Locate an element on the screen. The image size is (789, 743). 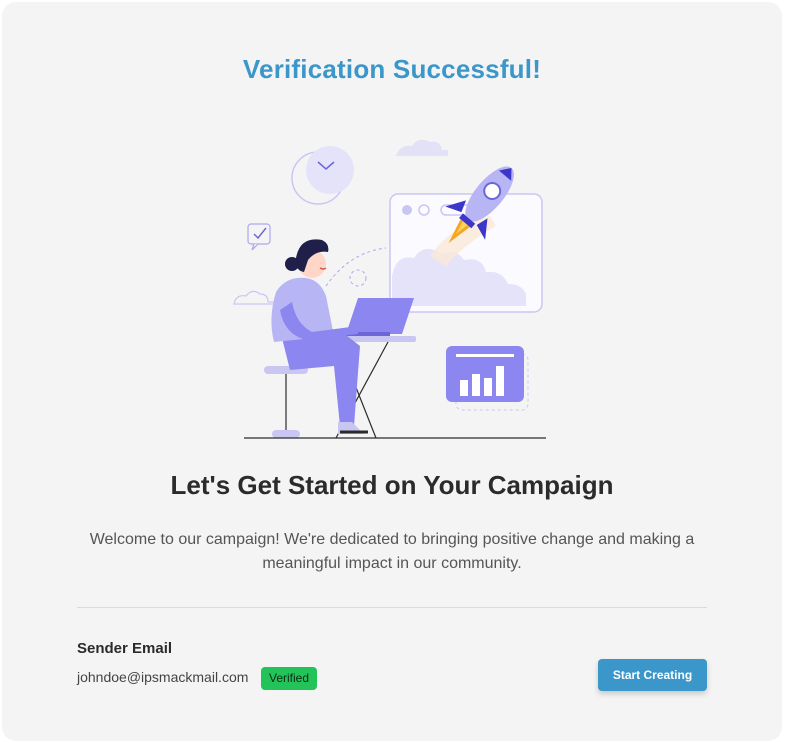
sender-email-label: Sender Email is located at coordinates (125, 648).